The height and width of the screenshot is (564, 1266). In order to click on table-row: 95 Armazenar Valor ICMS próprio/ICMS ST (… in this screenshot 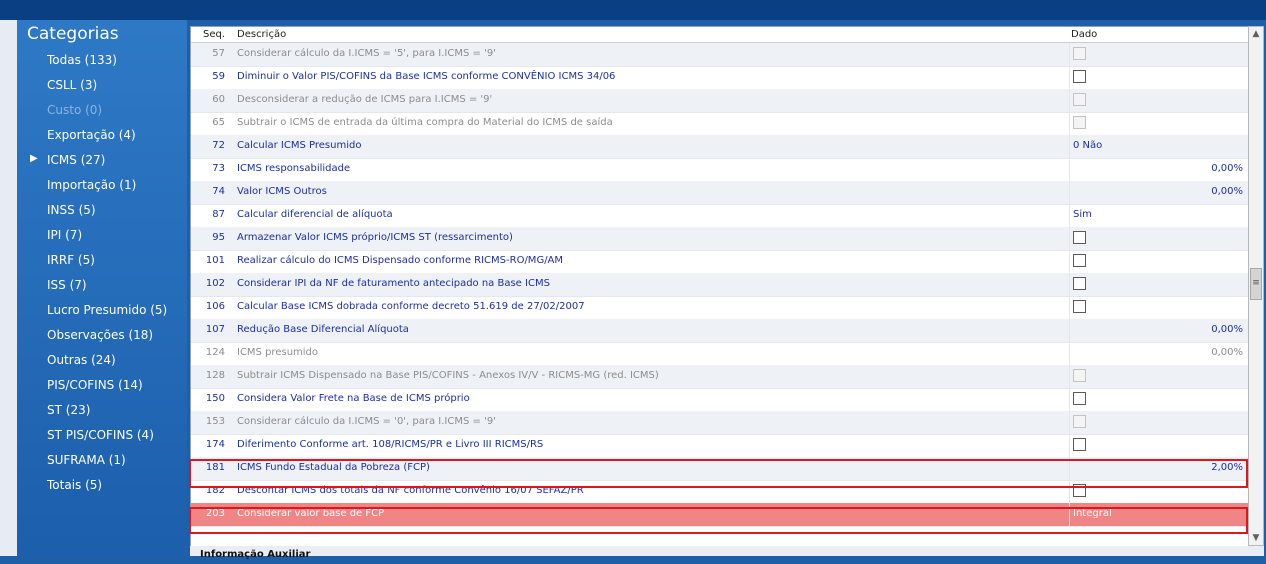, I will do `click(720, 239)`.